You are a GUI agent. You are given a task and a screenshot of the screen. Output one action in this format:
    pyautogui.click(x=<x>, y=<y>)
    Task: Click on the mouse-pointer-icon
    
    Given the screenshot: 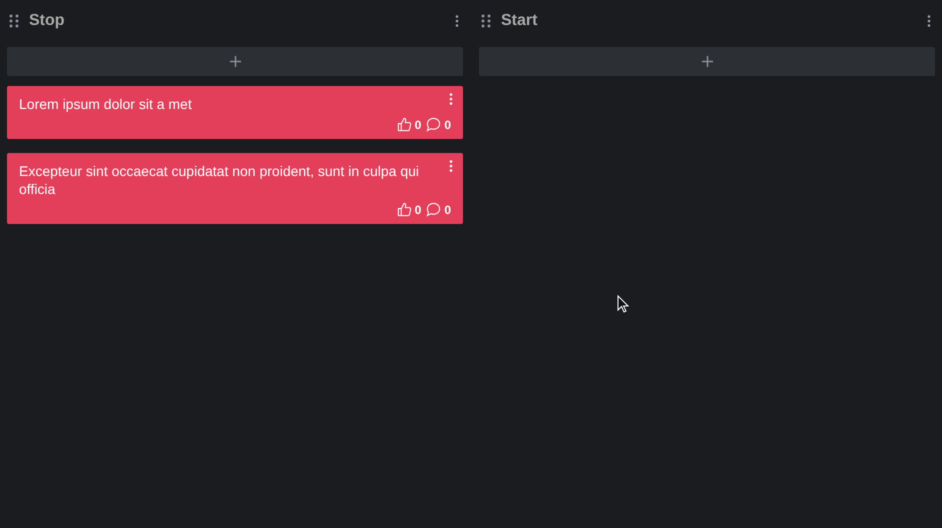 What is the action you would take?
    pyautogui.click(x=623, y=304)
    